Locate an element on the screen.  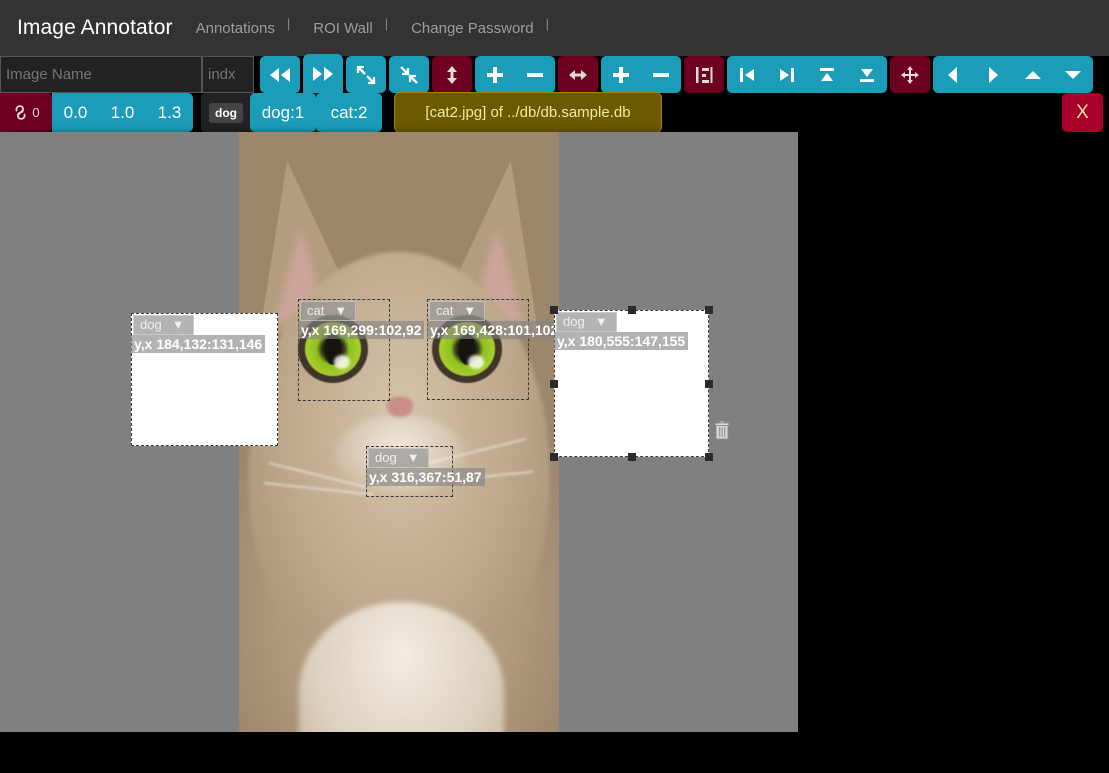
nudge-right-button is located at coordinates (993, 74).